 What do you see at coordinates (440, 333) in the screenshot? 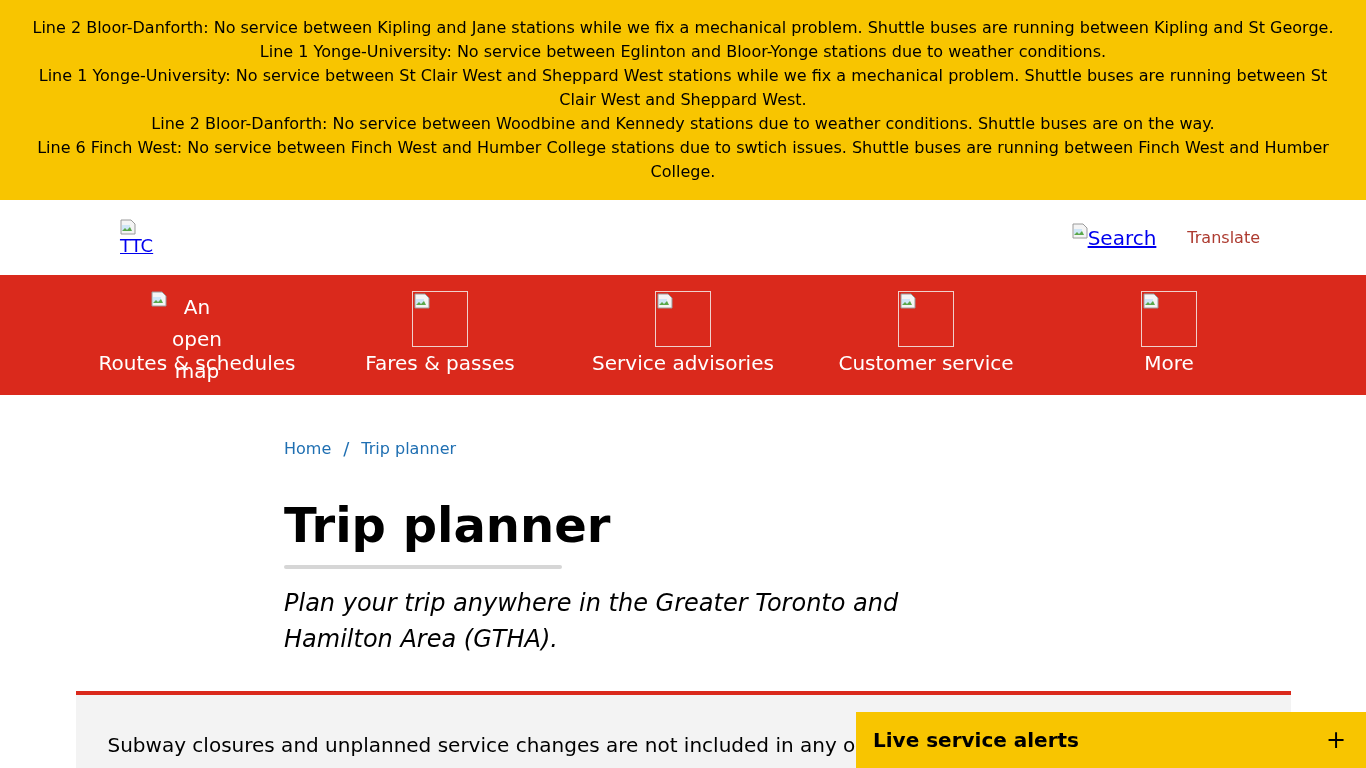
I see `nav-link: Fares & passes` at bounding box center [440, 333].